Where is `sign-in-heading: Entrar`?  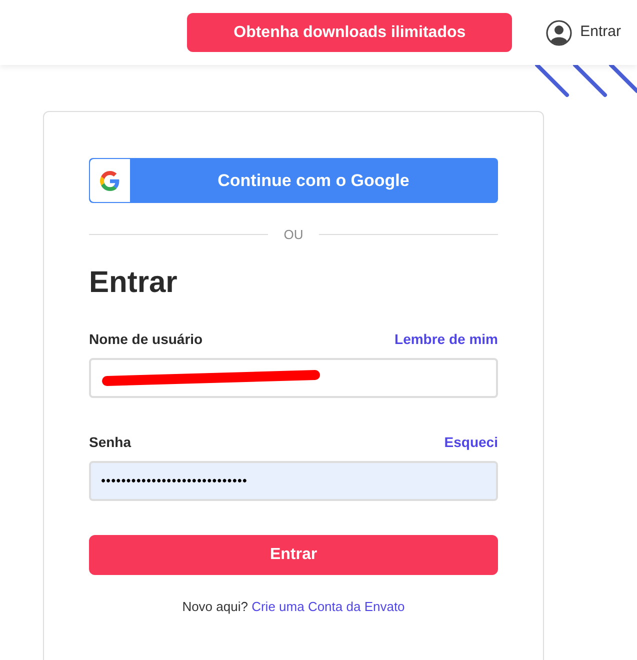
sign-in-heading: Entrar is located at coordinates (133, 282).